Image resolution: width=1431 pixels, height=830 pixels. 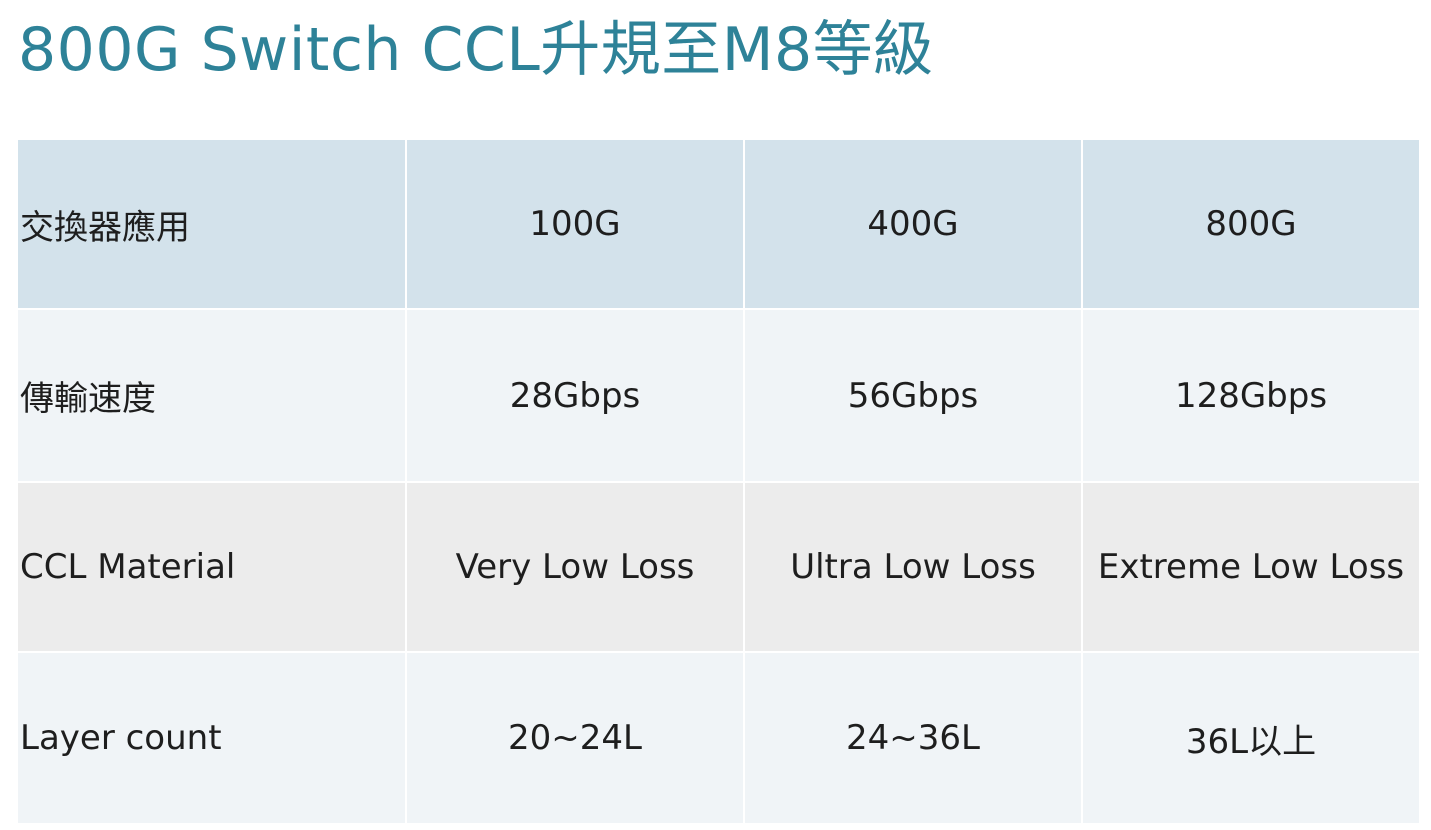 I want to click on table-cell: Very Low Loss, so click(x=575, y=567).